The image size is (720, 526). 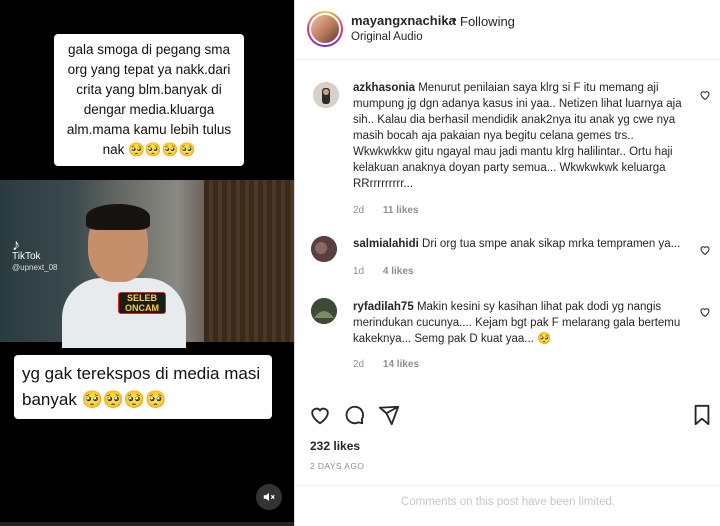 I want to click on comment-meta: 1d 4 likes, so click(x=391, y=271).